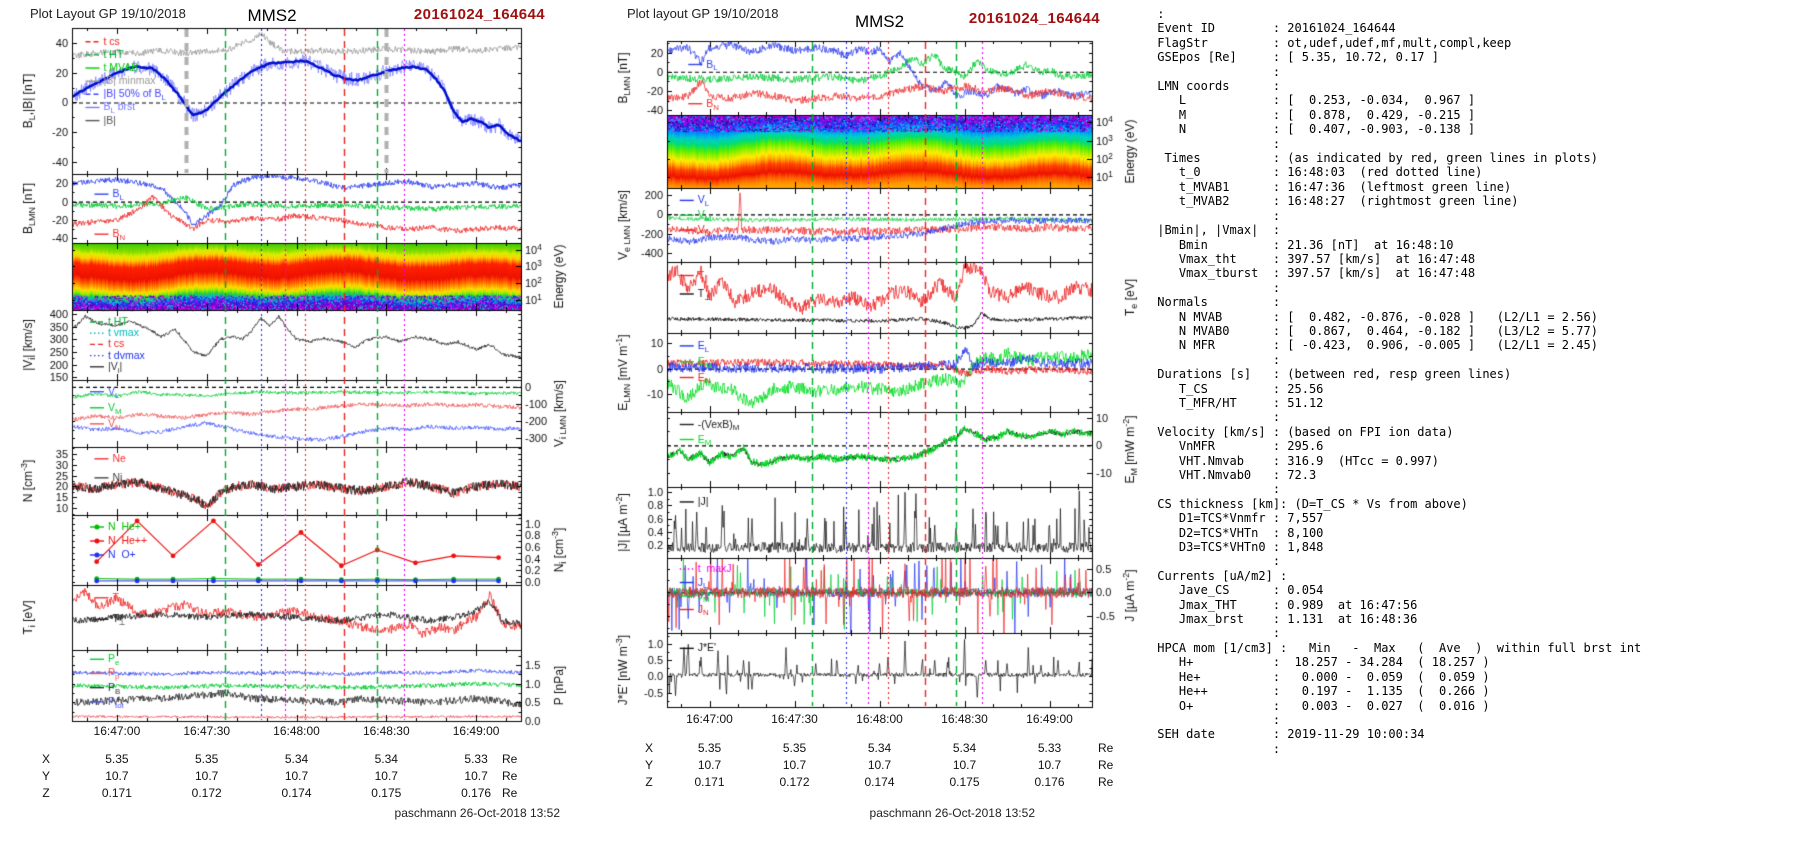  Describe the element at coordinates (477, 813) in the screenshot. I see `left-figure-footer: paschmann 26-Oct-2018 13:52` at that location.